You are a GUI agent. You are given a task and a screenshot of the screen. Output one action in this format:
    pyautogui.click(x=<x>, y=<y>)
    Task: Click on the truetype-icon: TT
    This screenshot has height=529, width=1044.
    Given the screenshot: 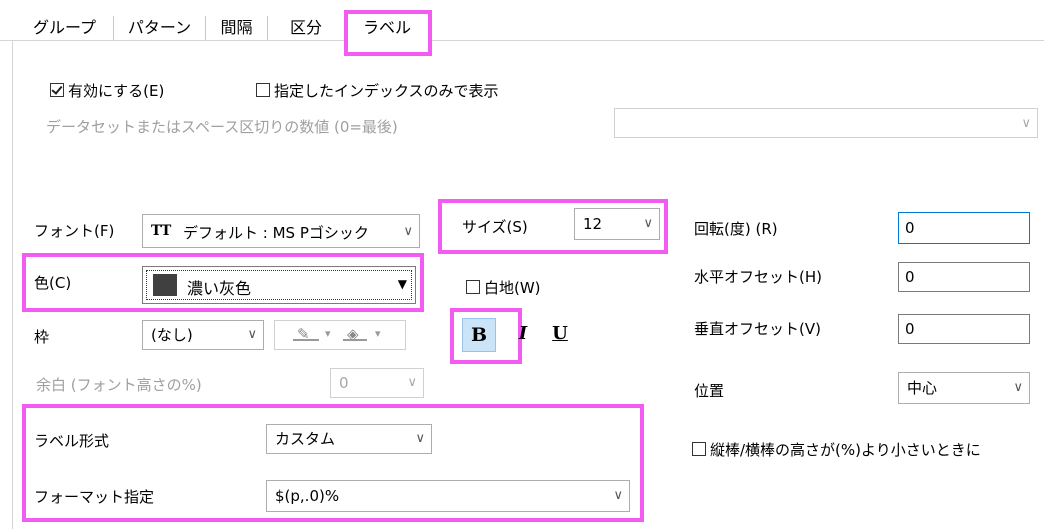 What is the action you would take?
    pyautogui.click(x=161, y=231)
    